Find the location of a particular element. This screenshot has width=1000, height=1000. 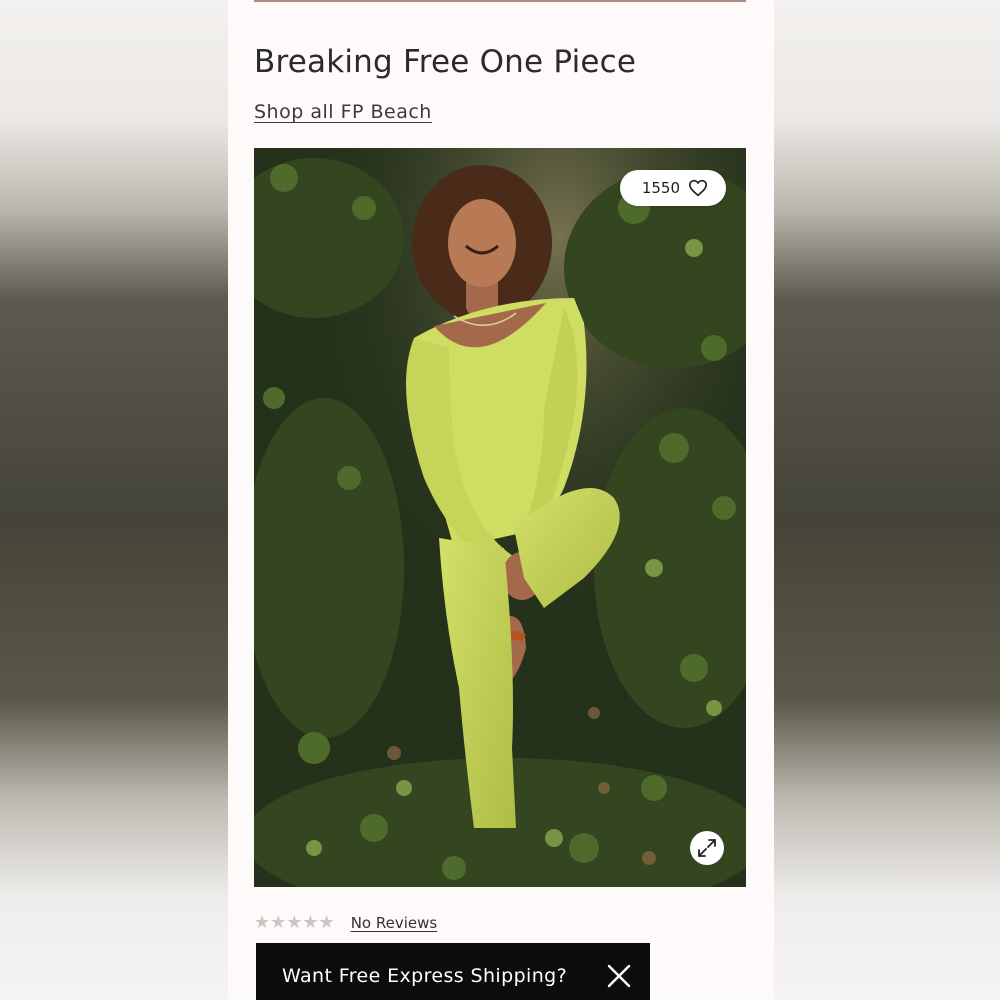

heart-icon is located at coordinates (697, 188).